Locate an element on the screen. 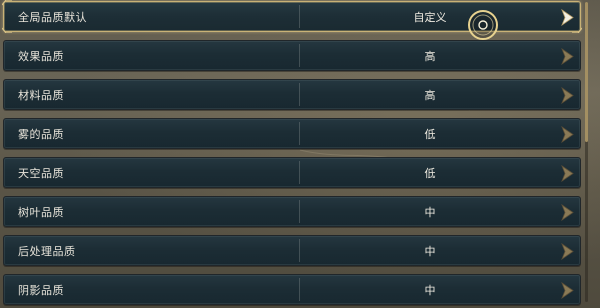 This screenshot has width=600, height=308. setting-value: 自定义 is located at coordinates (430, 17).